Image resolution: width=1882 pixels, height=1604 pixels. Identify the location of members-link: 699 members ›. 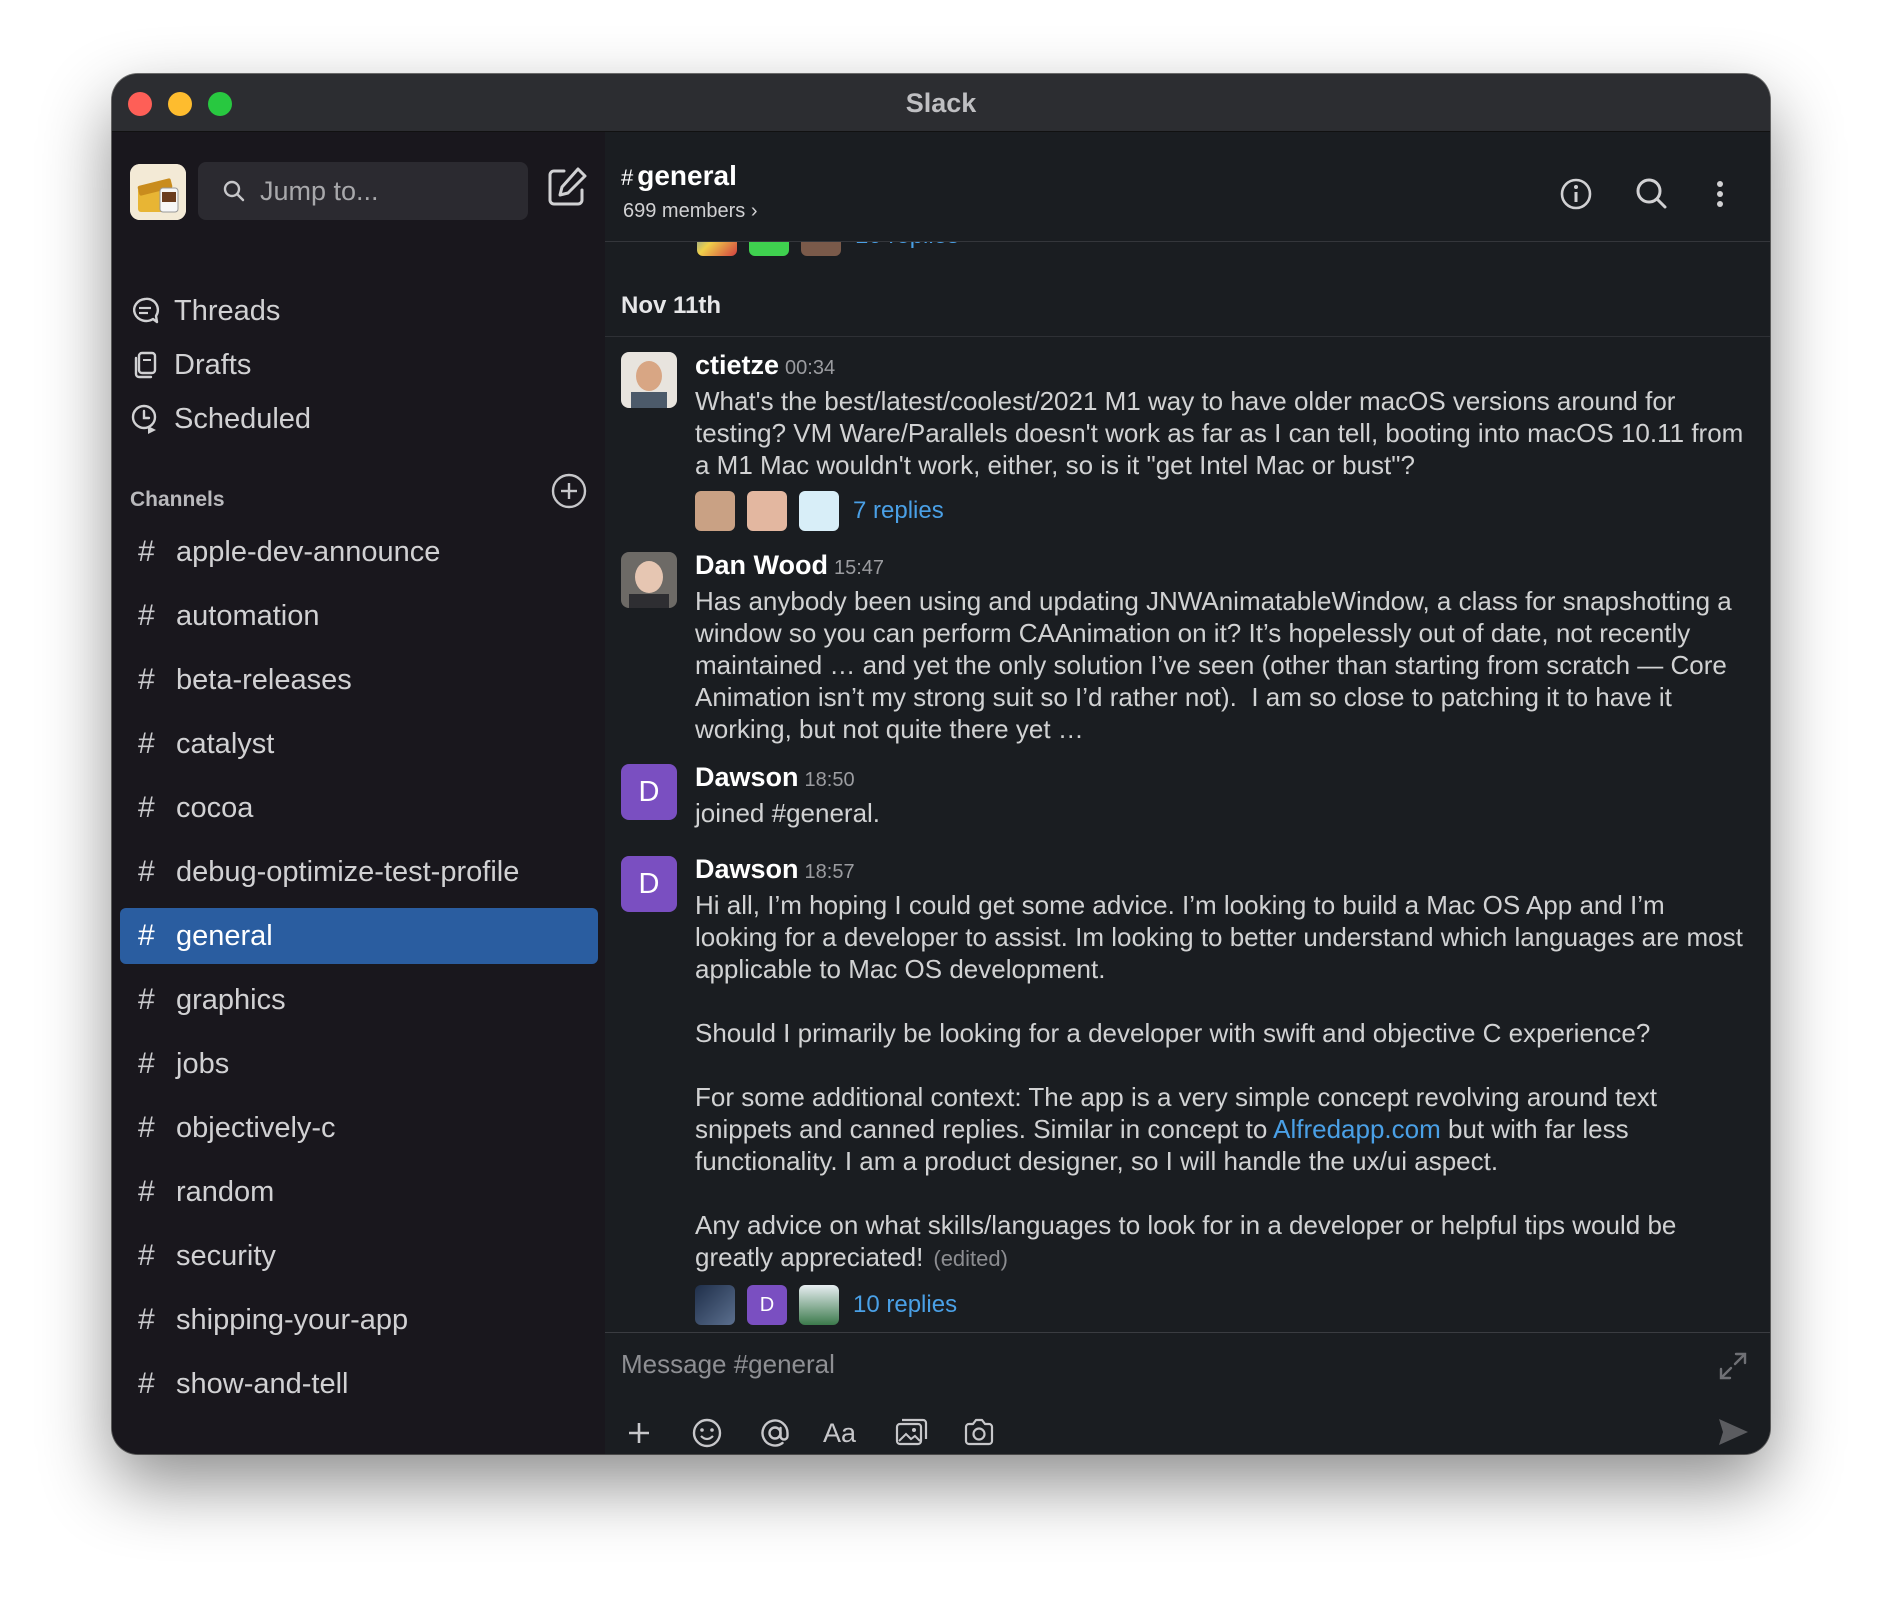
(690, 211).